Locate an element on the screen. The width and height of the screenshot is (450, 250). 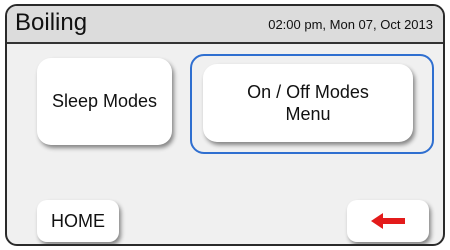
onoff-modes-menu-button: On / Off Modes Menu is located at coordinates (308, 103).